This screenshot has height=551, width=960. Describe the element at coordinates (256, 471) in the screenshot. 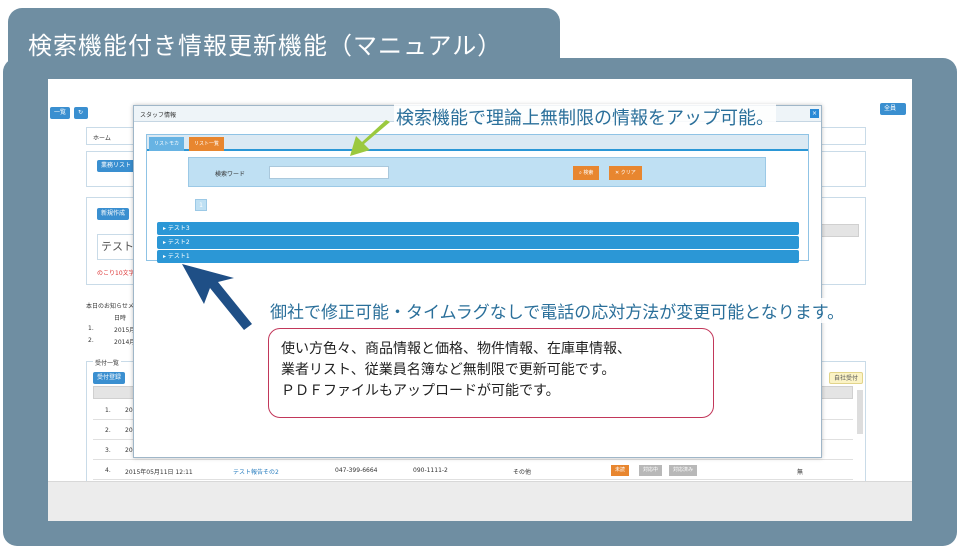

I see `row-subject-link: テスト報告その2` at that location.